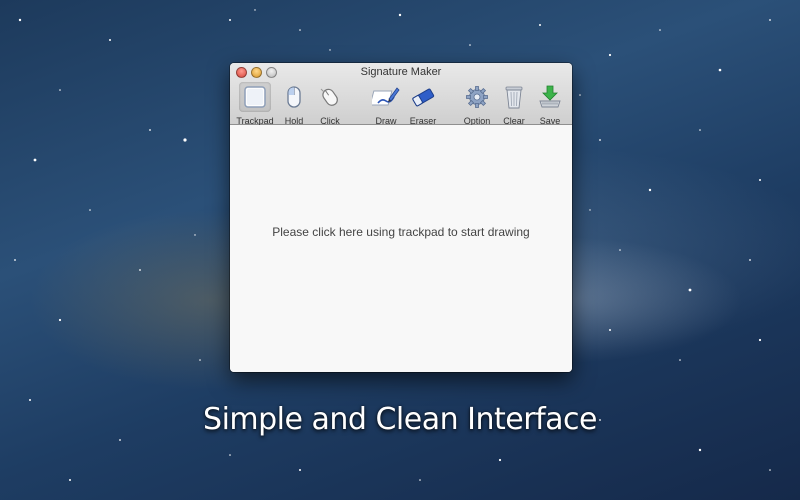  Describe the element at coordinates (255, 97) in the screenshot. I see `trackpad-icon` at that location.